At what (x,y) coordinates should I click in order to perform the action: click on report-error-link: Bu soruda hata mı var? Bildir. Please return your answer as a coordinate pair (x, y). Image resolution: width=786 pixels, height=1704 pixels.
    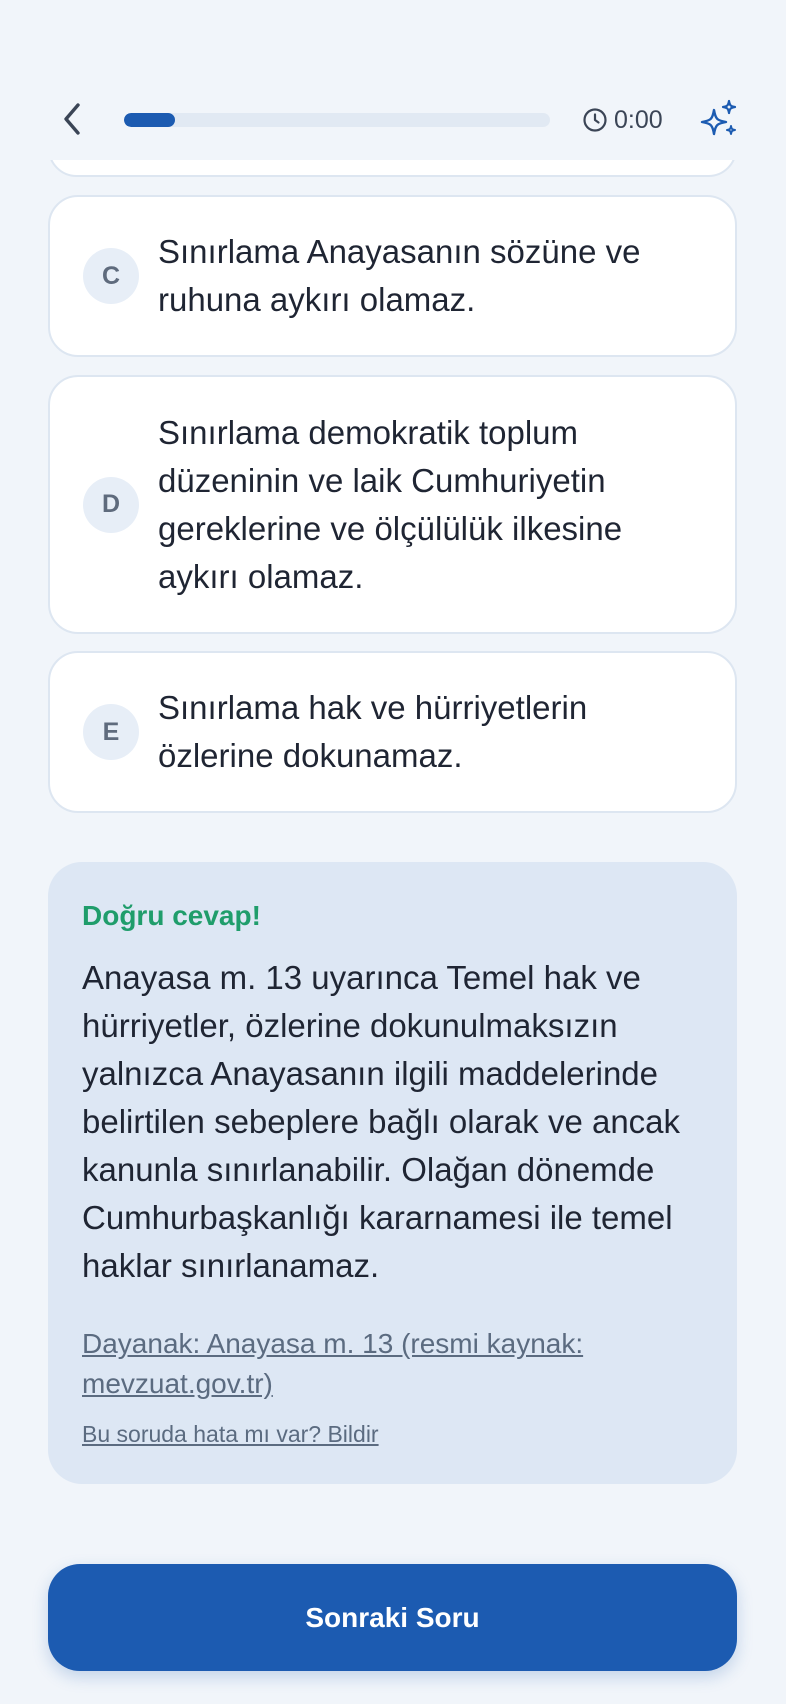
    Looking at the image, I should click on (230, 1434).